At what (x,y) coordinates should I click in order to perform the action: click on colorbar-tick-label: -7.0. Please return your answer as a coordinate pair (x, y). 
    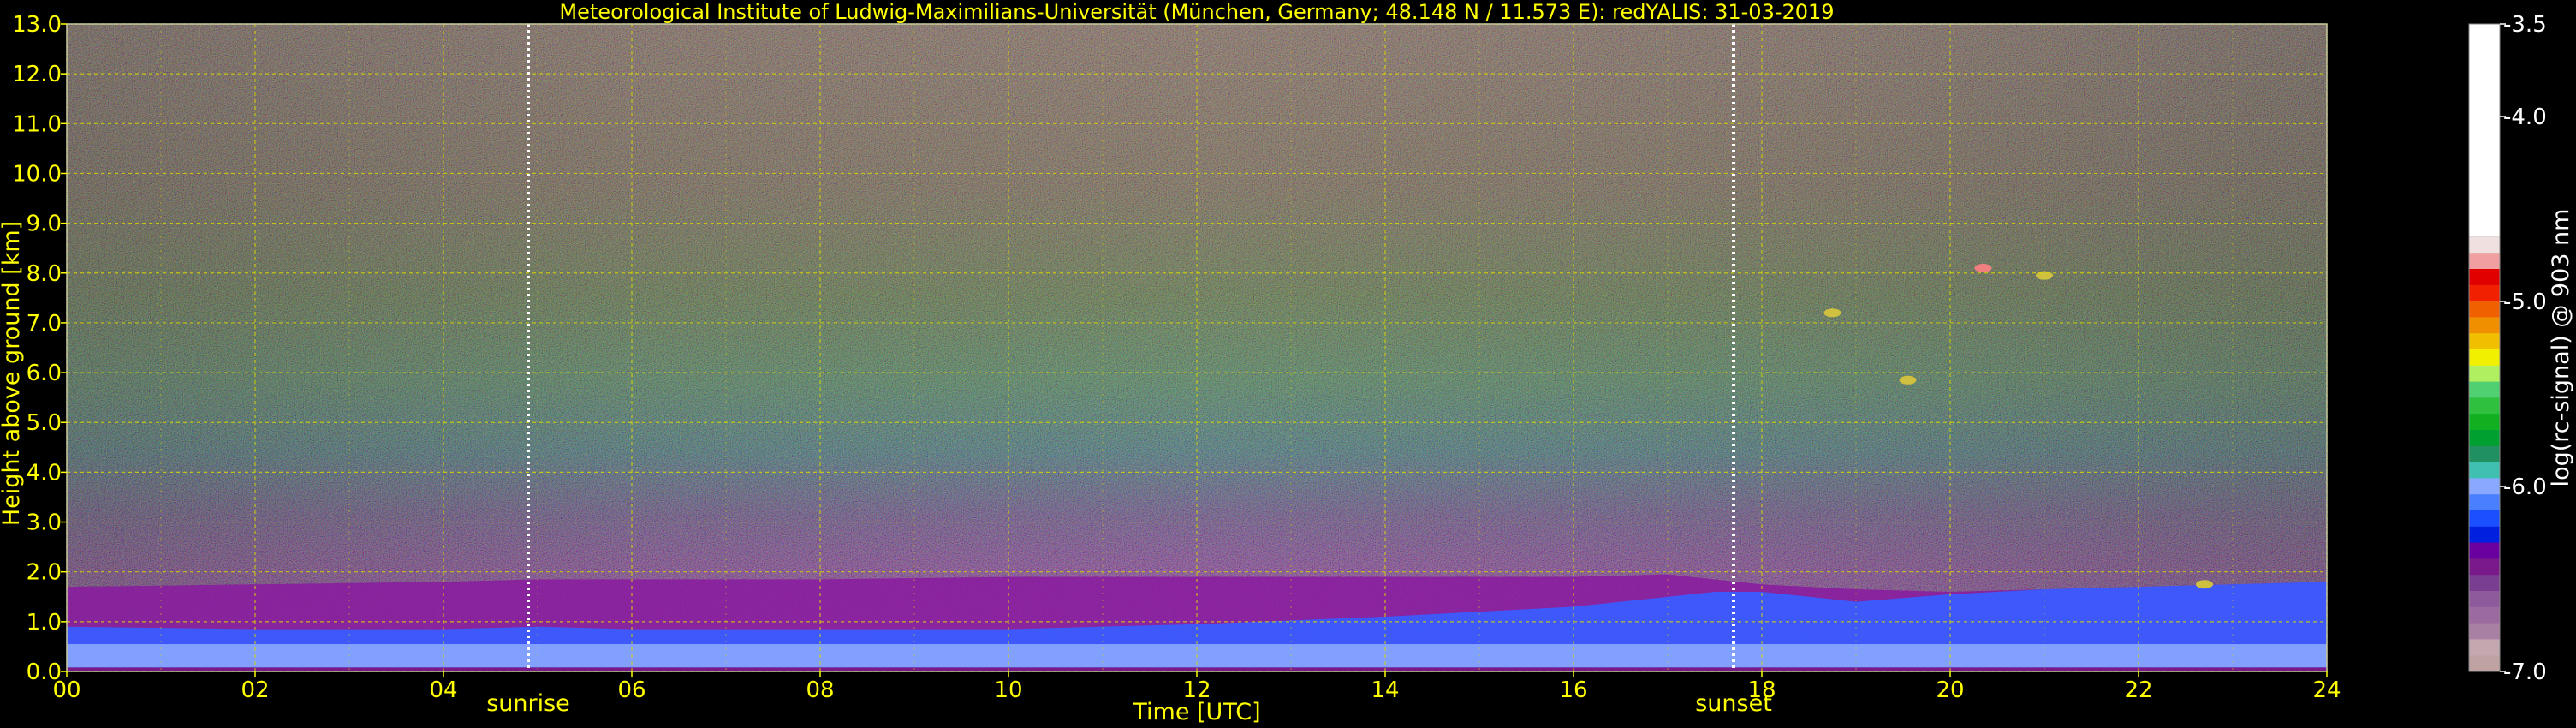
    Looking at the image, I should click on (2525, 672).